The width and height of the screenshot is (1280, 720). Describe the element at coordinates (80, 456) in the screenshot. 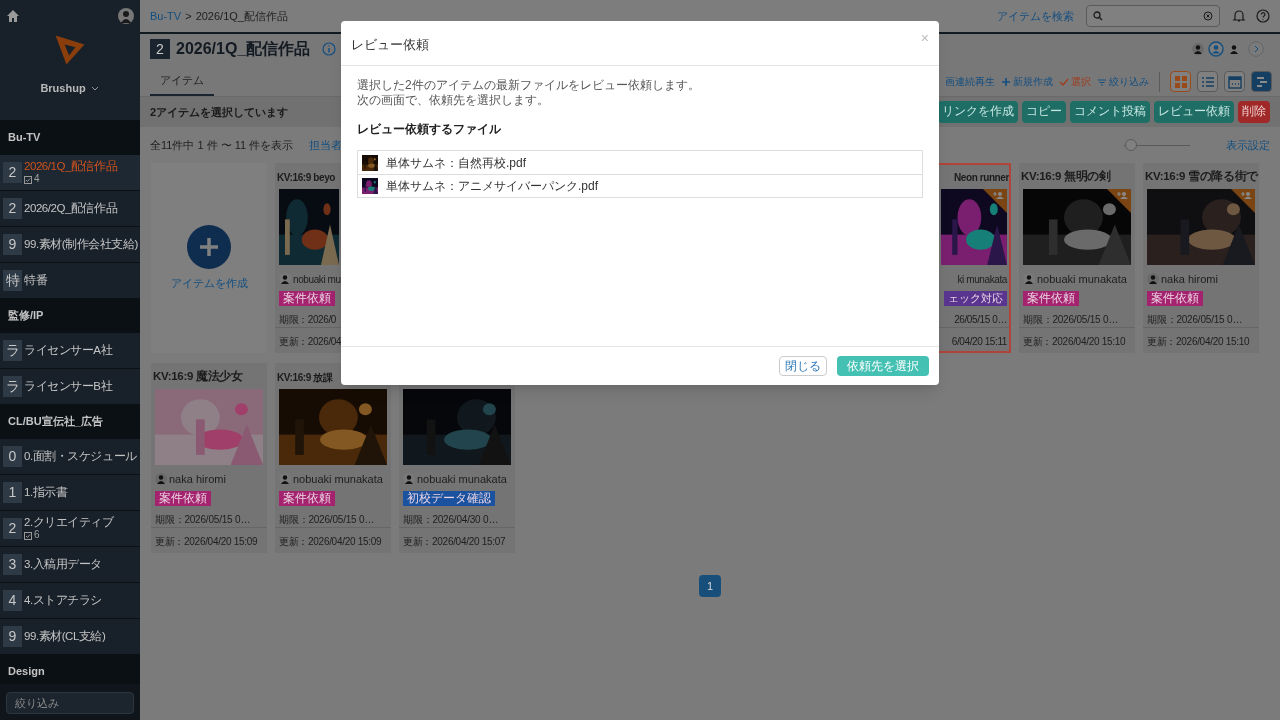

I see `sidebar-item-label: 0.面割・スケジュール` at that location.